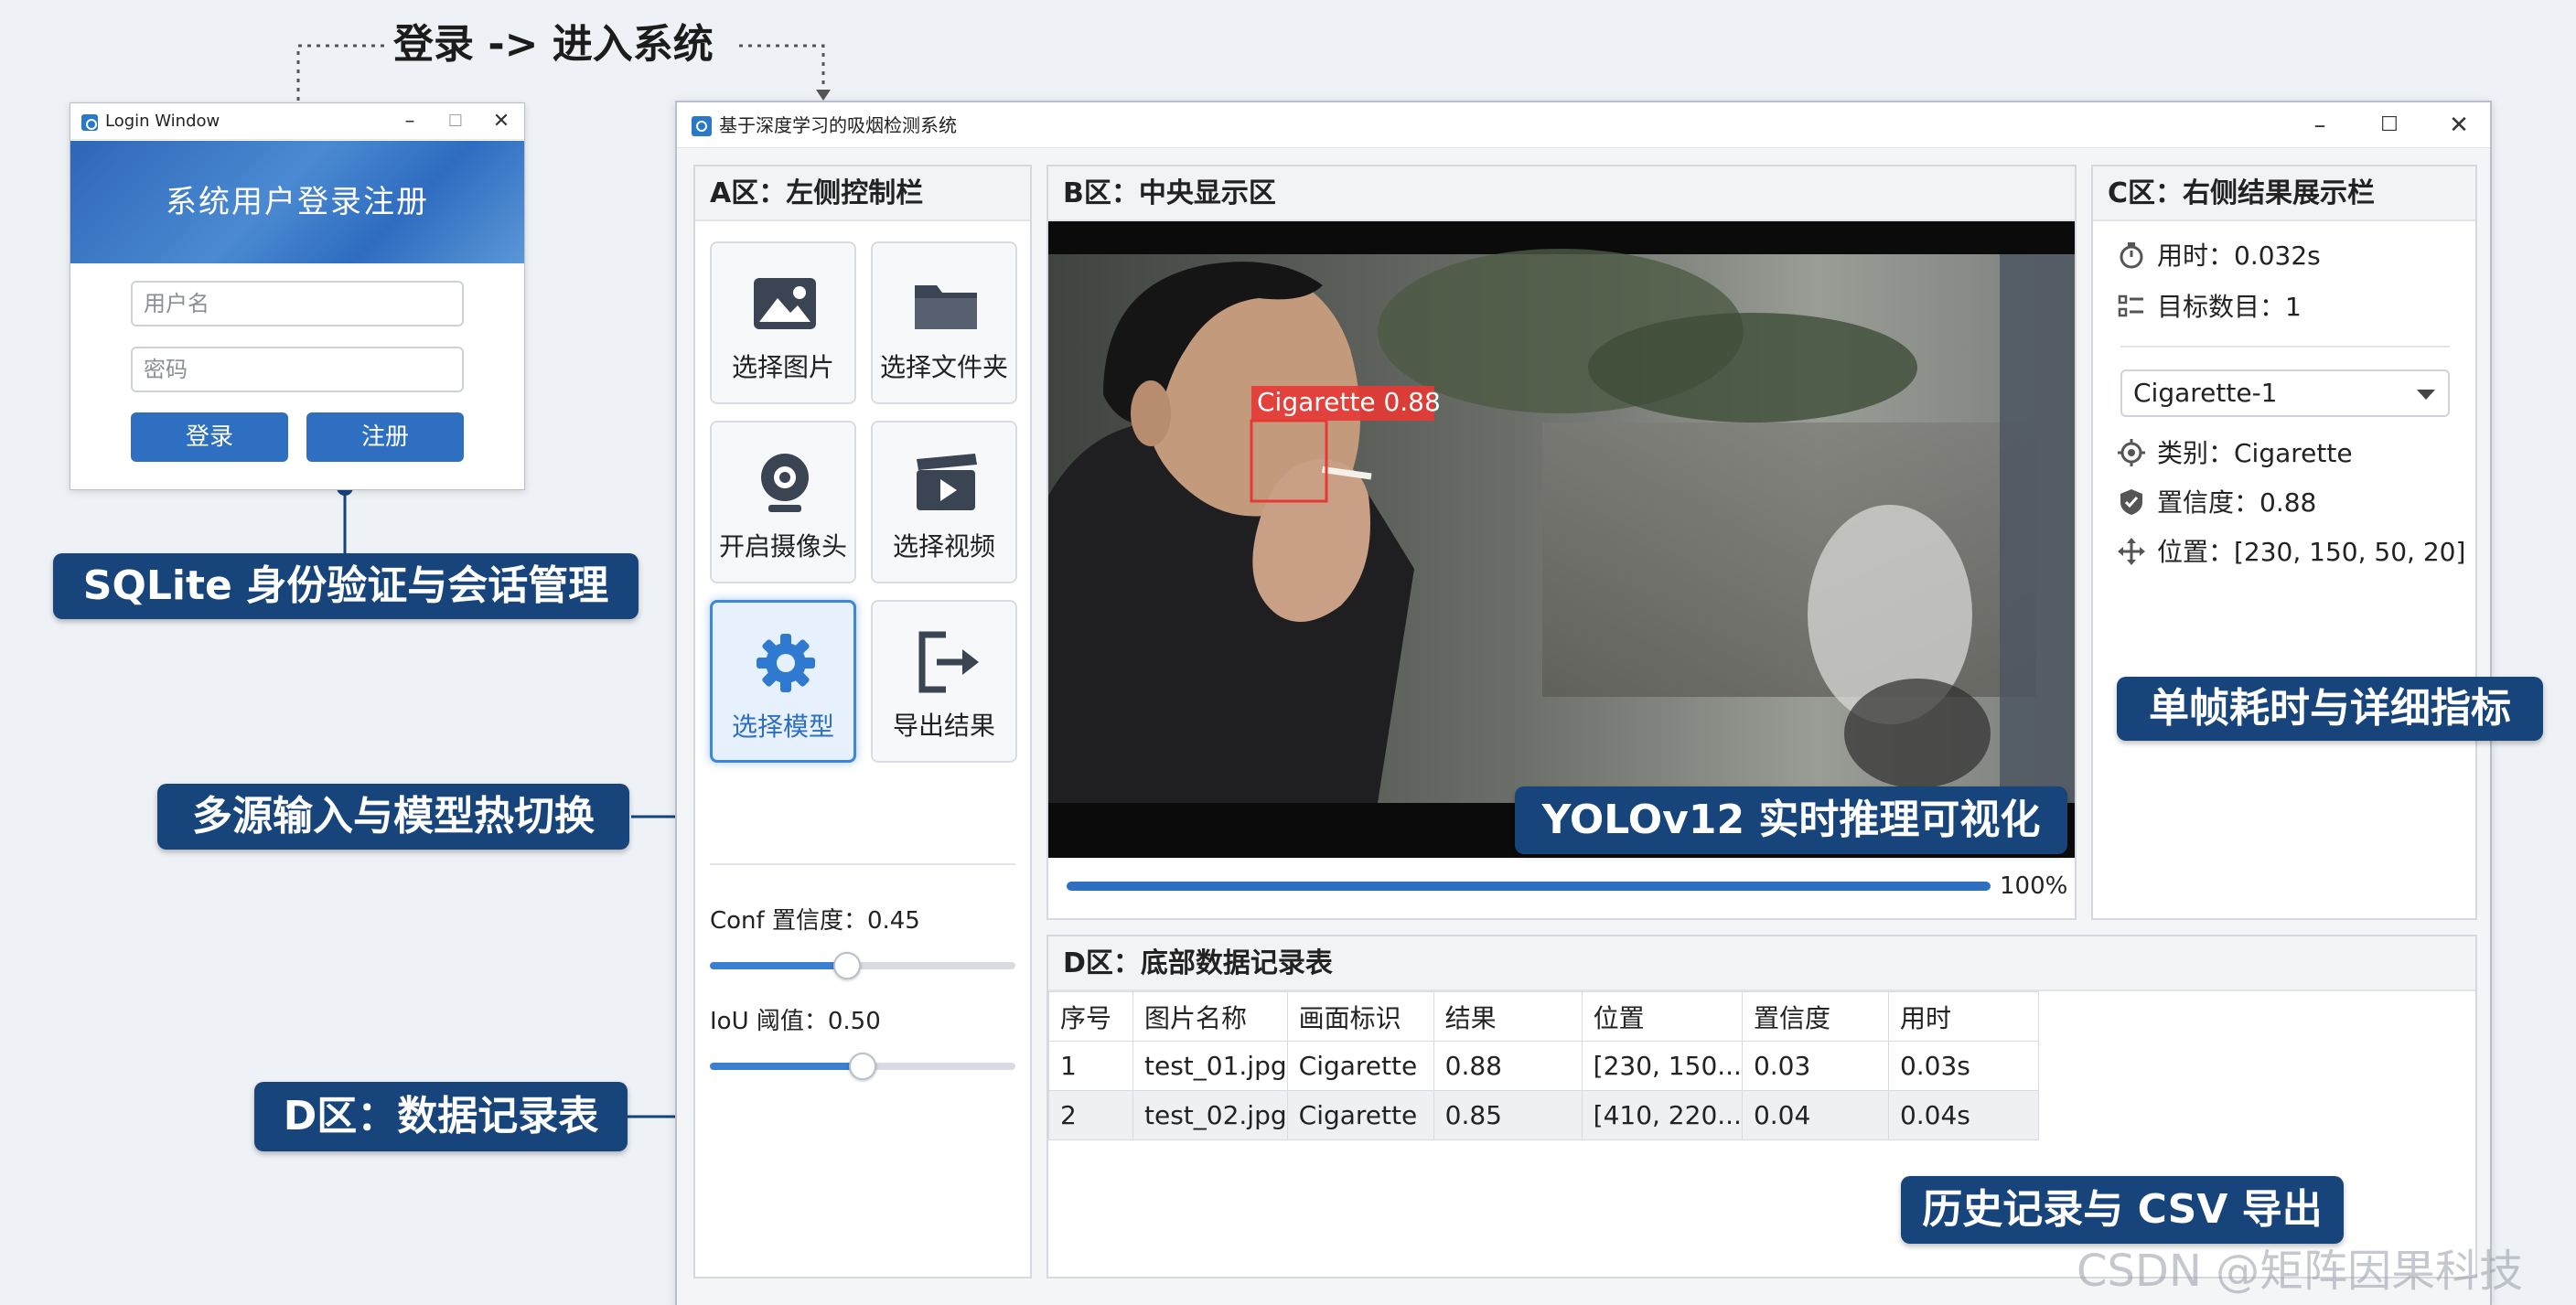 The width and height of the screenshot is (2576, 1305). Describe the element at coordinates (944, 546) in the screenshot. I see `select-video-label: 选择视频` at that location.